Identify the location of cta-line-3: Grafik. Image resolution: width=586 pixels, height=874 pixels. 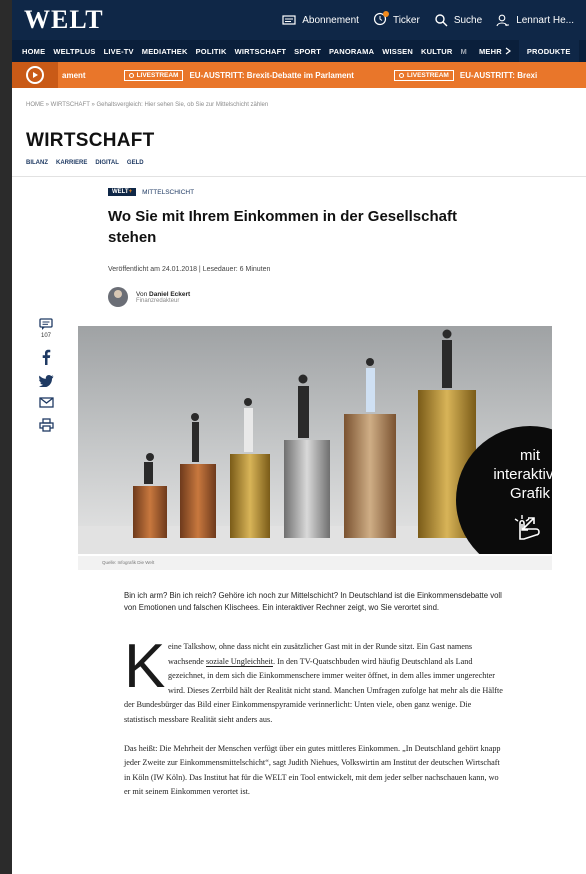
(529, 493).